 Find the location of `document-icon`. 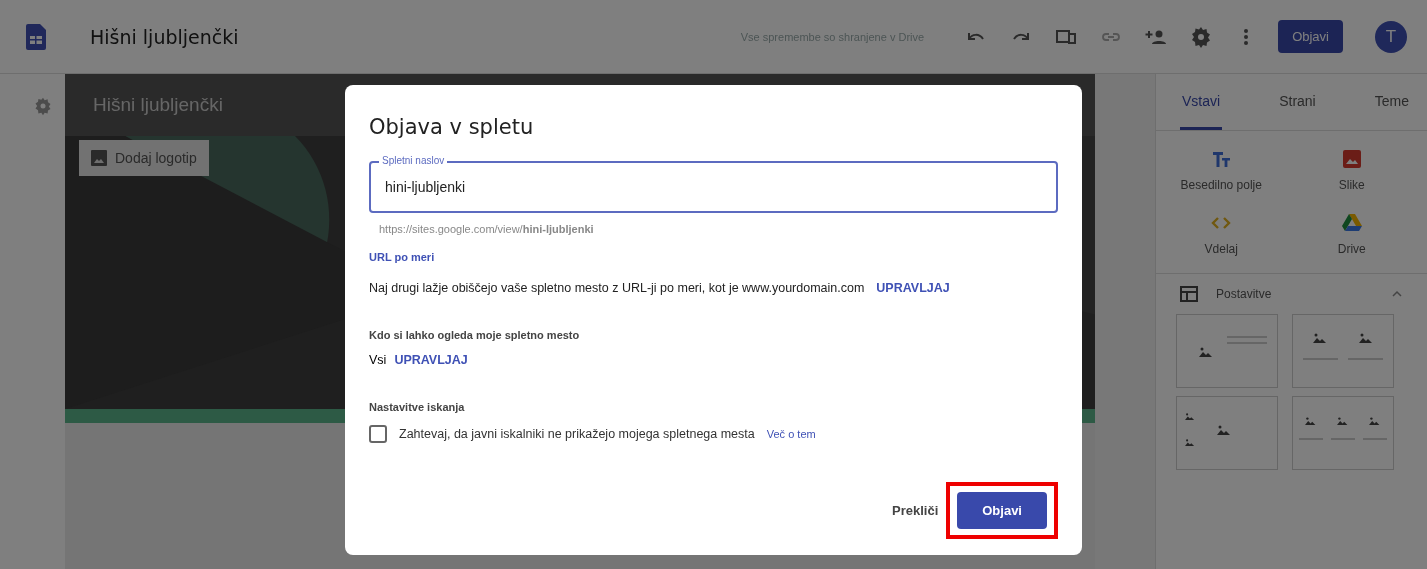

document-icon is located at coordinates (36, 36).